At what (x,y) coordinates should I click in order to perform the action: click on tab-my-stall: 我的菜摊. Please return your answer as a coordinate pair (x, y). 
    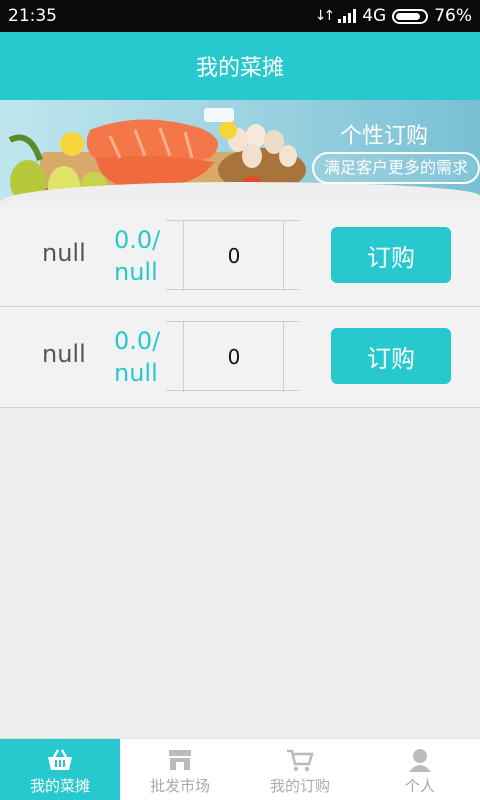
    Looking at the image, I should click on (60, 769).